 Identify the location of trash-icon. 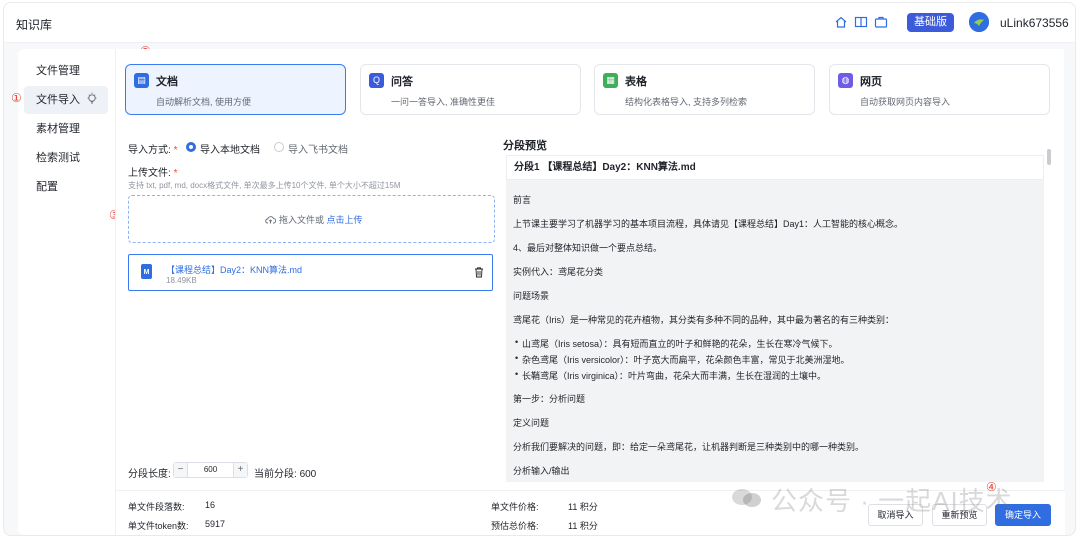
(479, 272).